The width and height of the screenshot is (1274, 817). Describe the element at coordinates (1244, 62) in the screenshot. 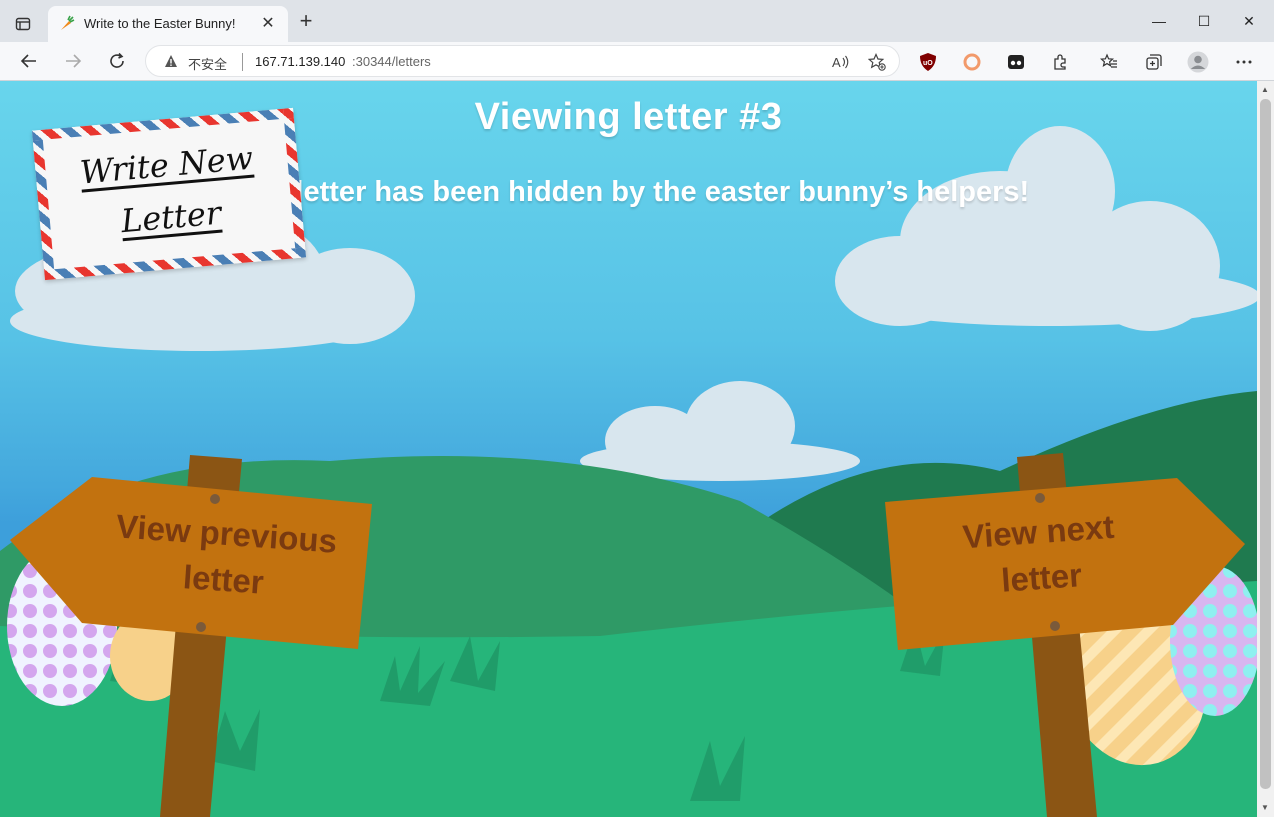

I see `more-icon` at that location.